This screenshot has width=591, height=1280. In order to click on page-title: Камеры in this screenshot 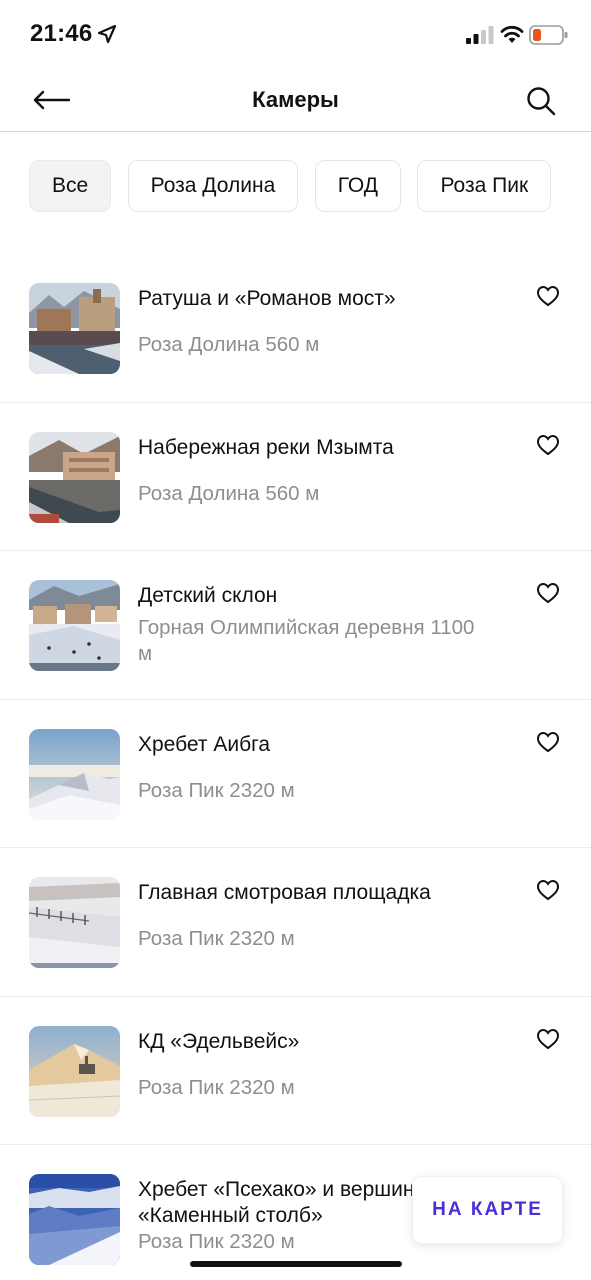, I will do `click(295, 99)`.